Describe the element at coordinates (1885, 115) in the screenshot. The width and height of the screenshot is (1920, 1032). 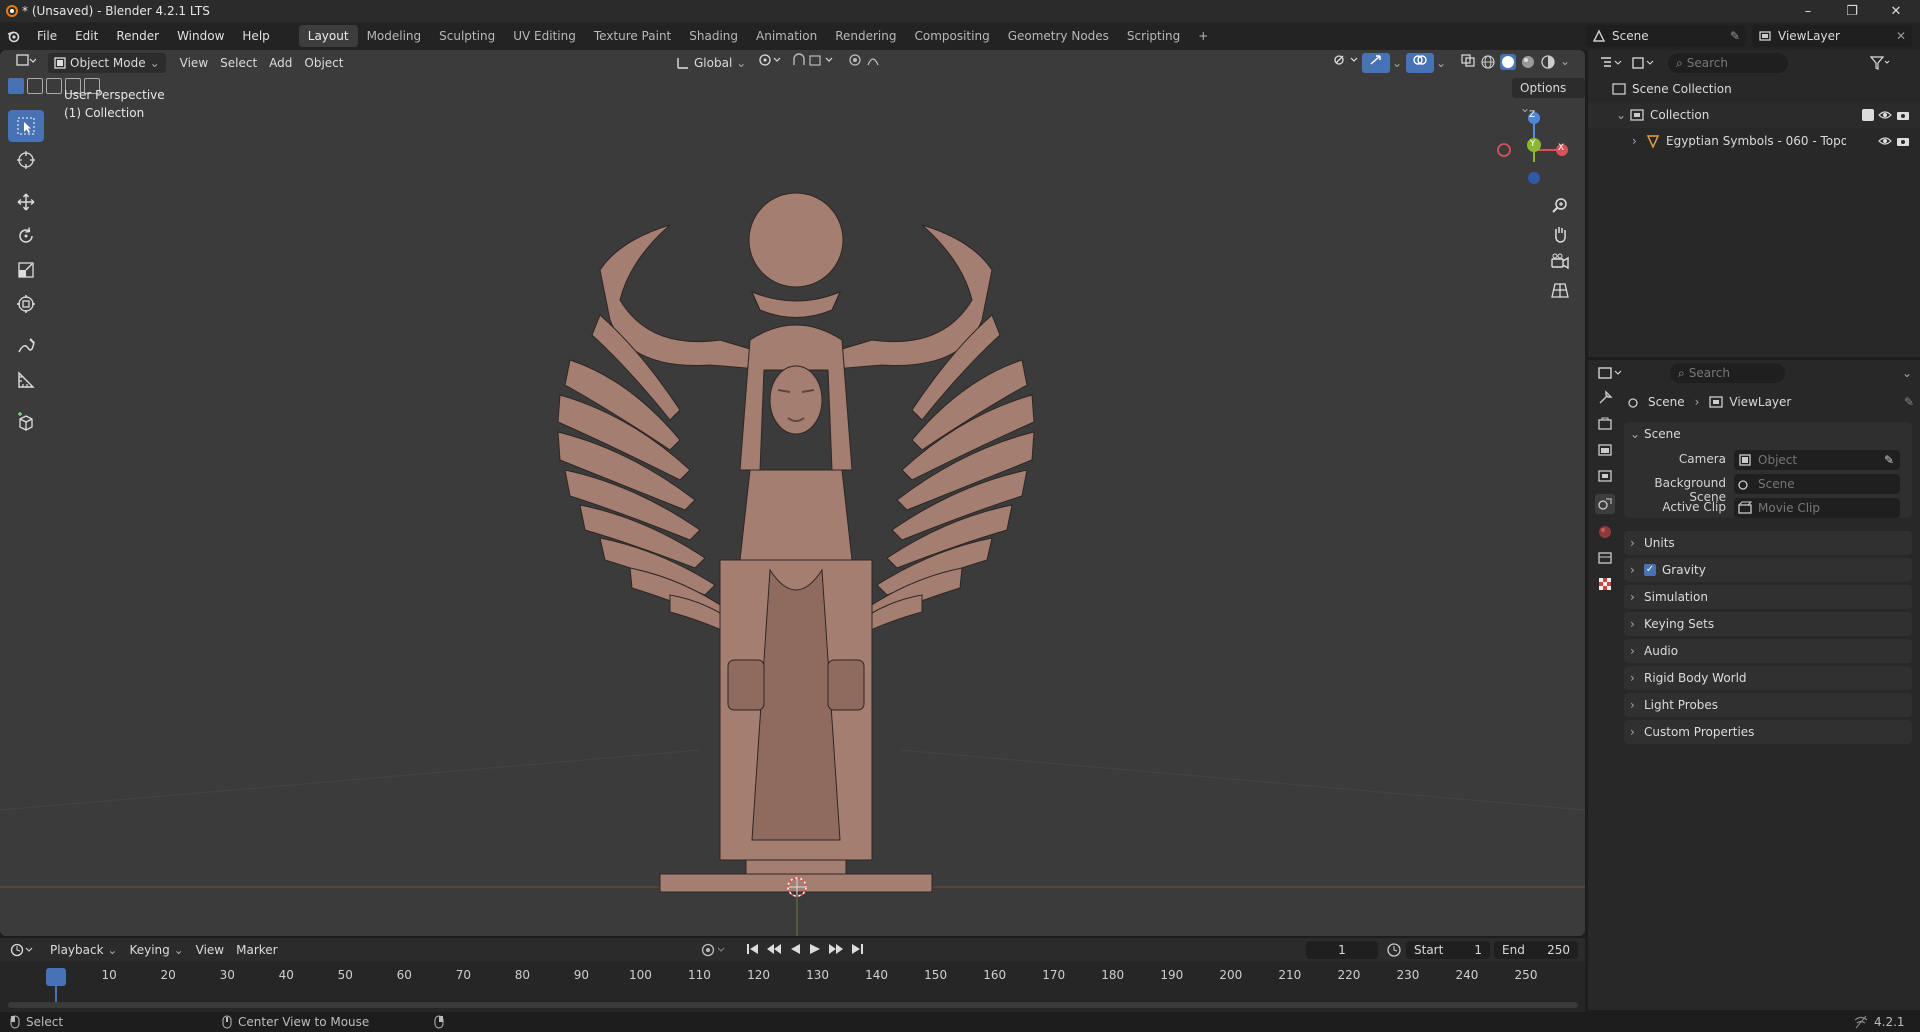
I see `eye-icon` at that location.